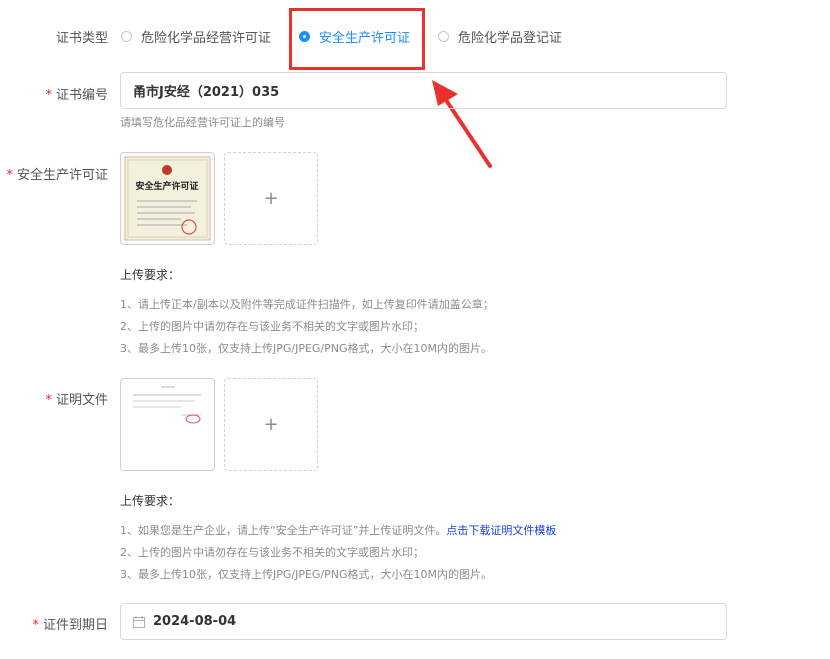 Image resolution: width=830 pixels, height=659 pixels. I want to click on license-thumbnail: 安全生产许可证, so click(167, 198).